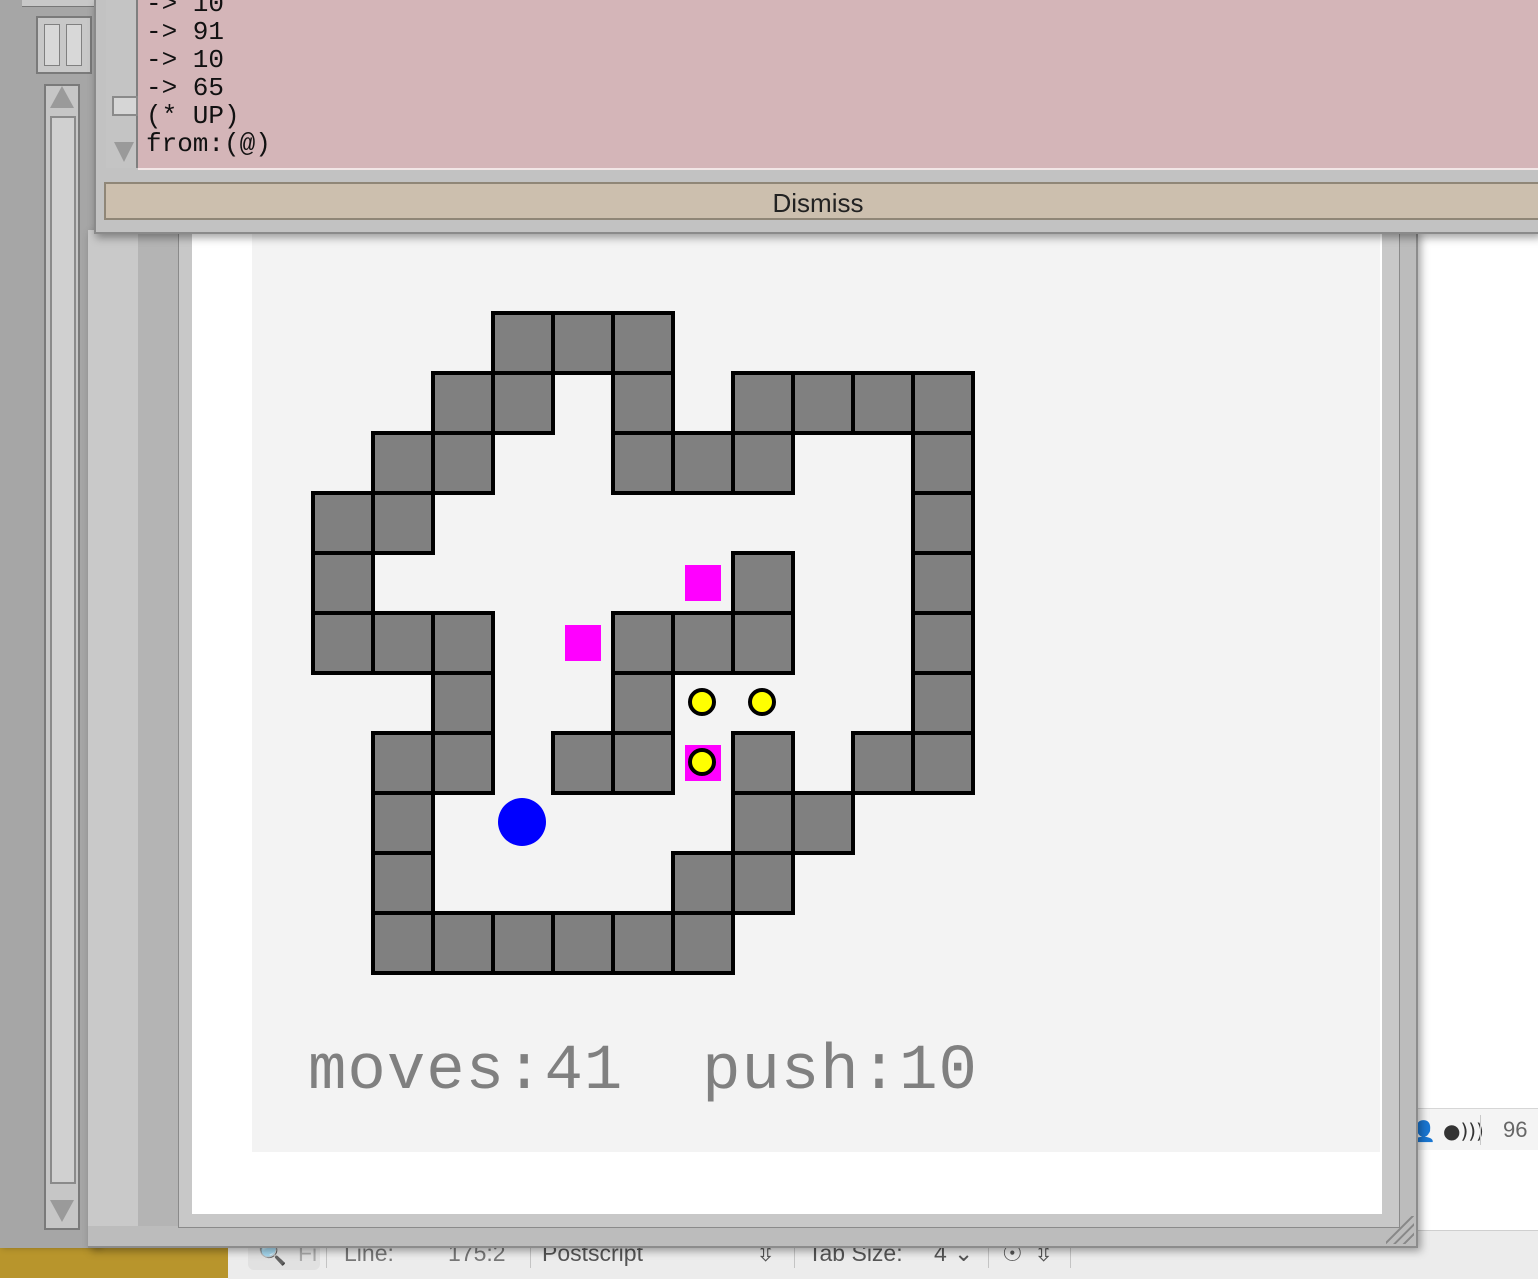  I want to click on push-counter: push:10, so click(840, 1072).